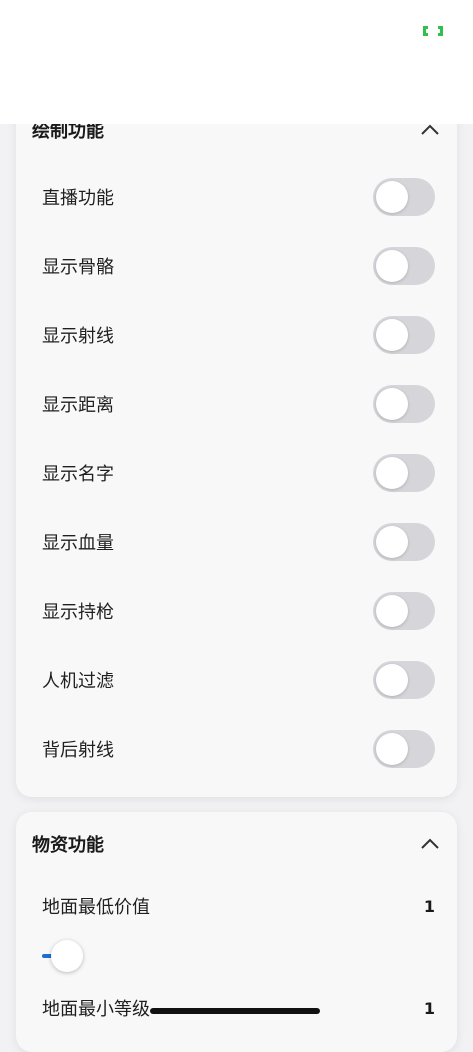  What do you see at coordinates (238, 542) in the screenshot?
I see `toggle-row-health: 显示血量` at bounding box center [238, 542].